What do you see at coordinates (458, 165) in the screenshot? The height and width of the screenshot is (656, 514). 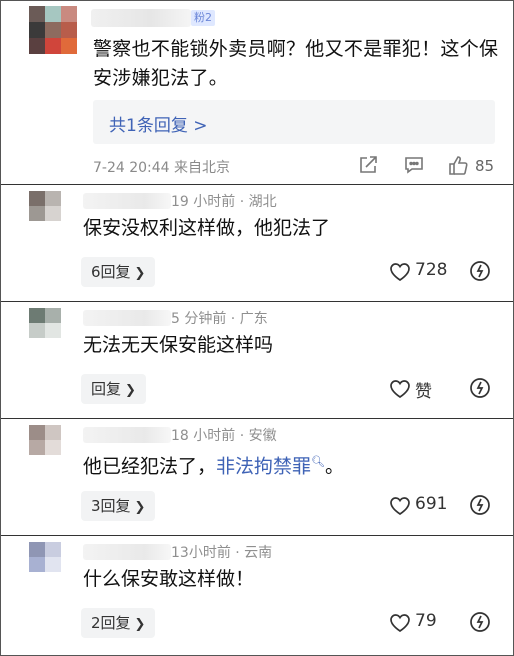 I see `thumbs-up-icon` at bounding box center [458, 165].